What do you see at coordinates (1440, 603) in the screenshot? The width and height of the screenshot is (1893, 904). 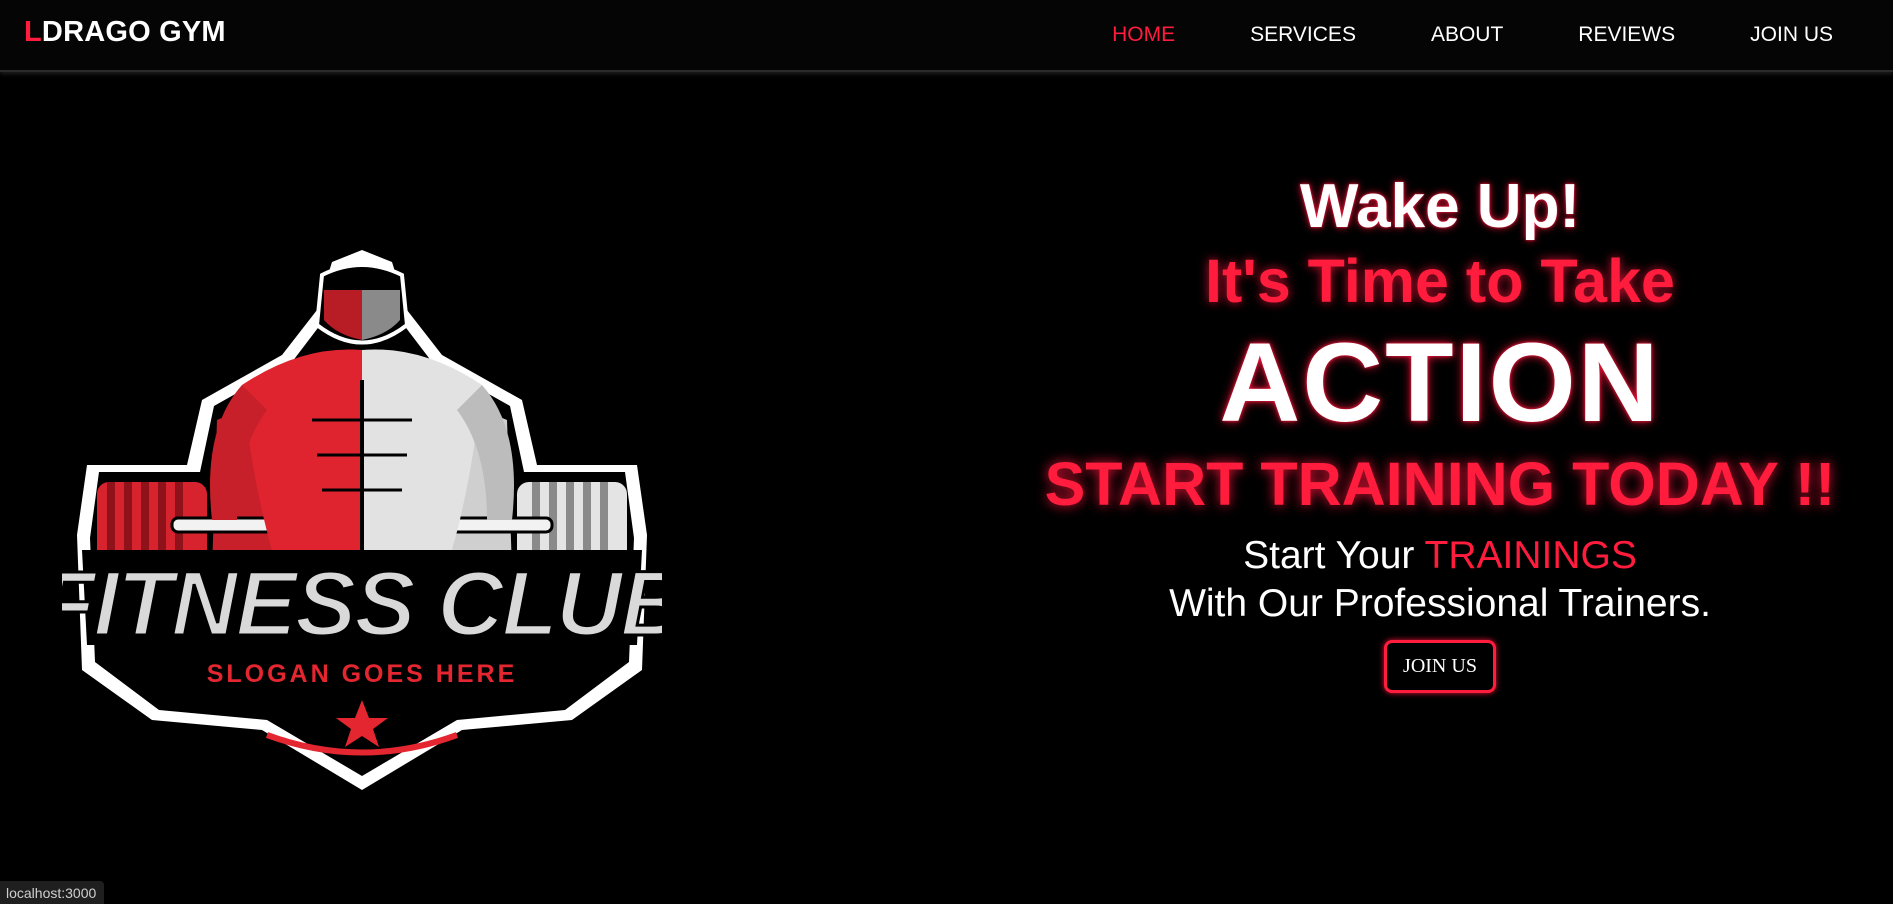 I see `hero-subtitle-line2: With Our Professional Trainers.` at bounding box center [1440, 603].